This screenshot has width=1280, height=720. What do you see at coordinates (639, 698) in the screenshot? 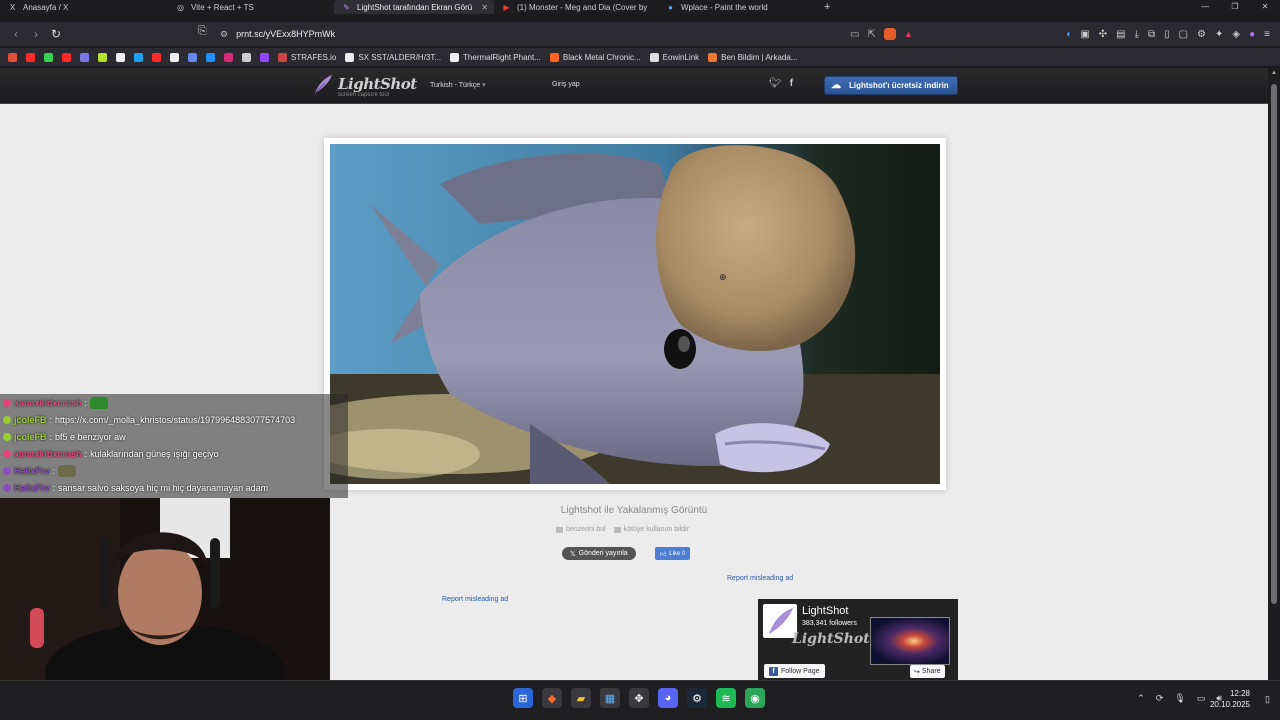
I see `game-controller-icon: ✥` at bounding box center [639, 698].